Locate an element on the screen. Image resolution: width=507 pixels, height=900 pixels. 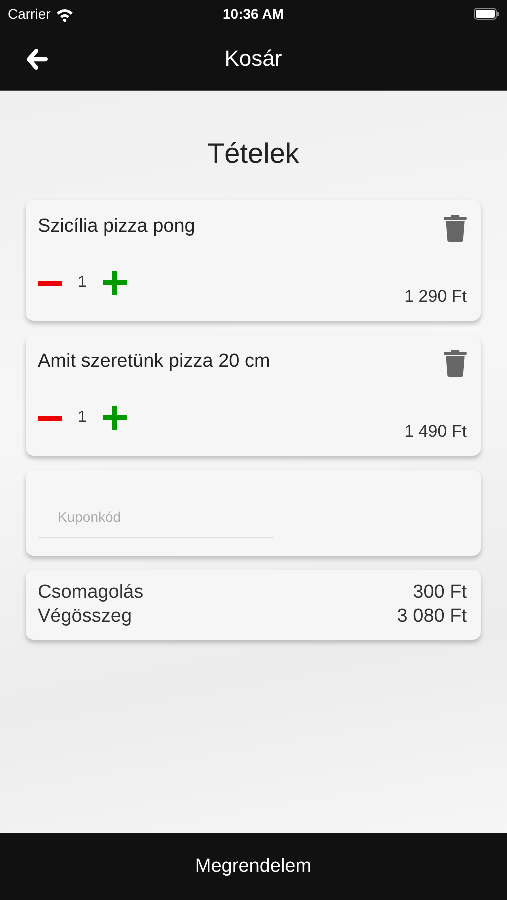
item-name: Szicília pizza pong is located at coordinates (117, 227).